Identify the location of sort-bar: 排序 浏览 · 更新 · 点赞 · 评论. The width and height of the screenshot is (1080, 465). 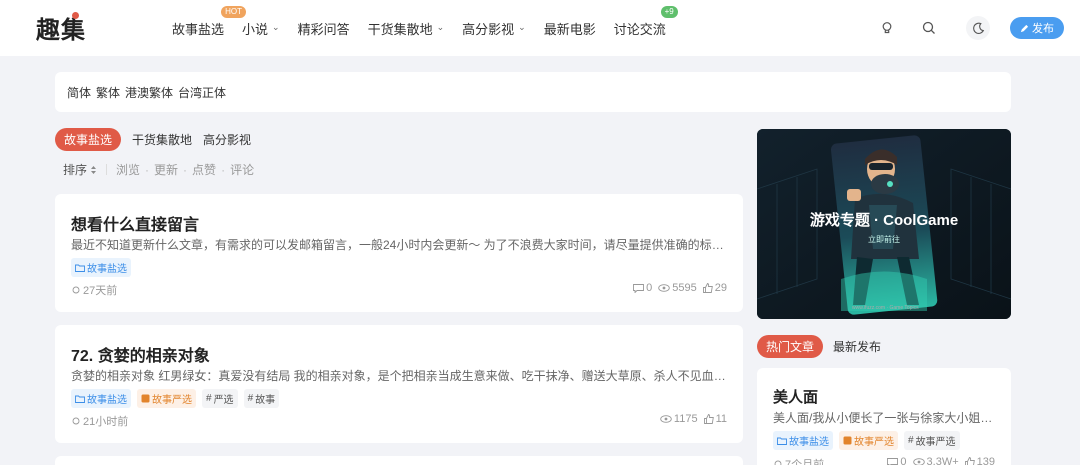
(158, 169).